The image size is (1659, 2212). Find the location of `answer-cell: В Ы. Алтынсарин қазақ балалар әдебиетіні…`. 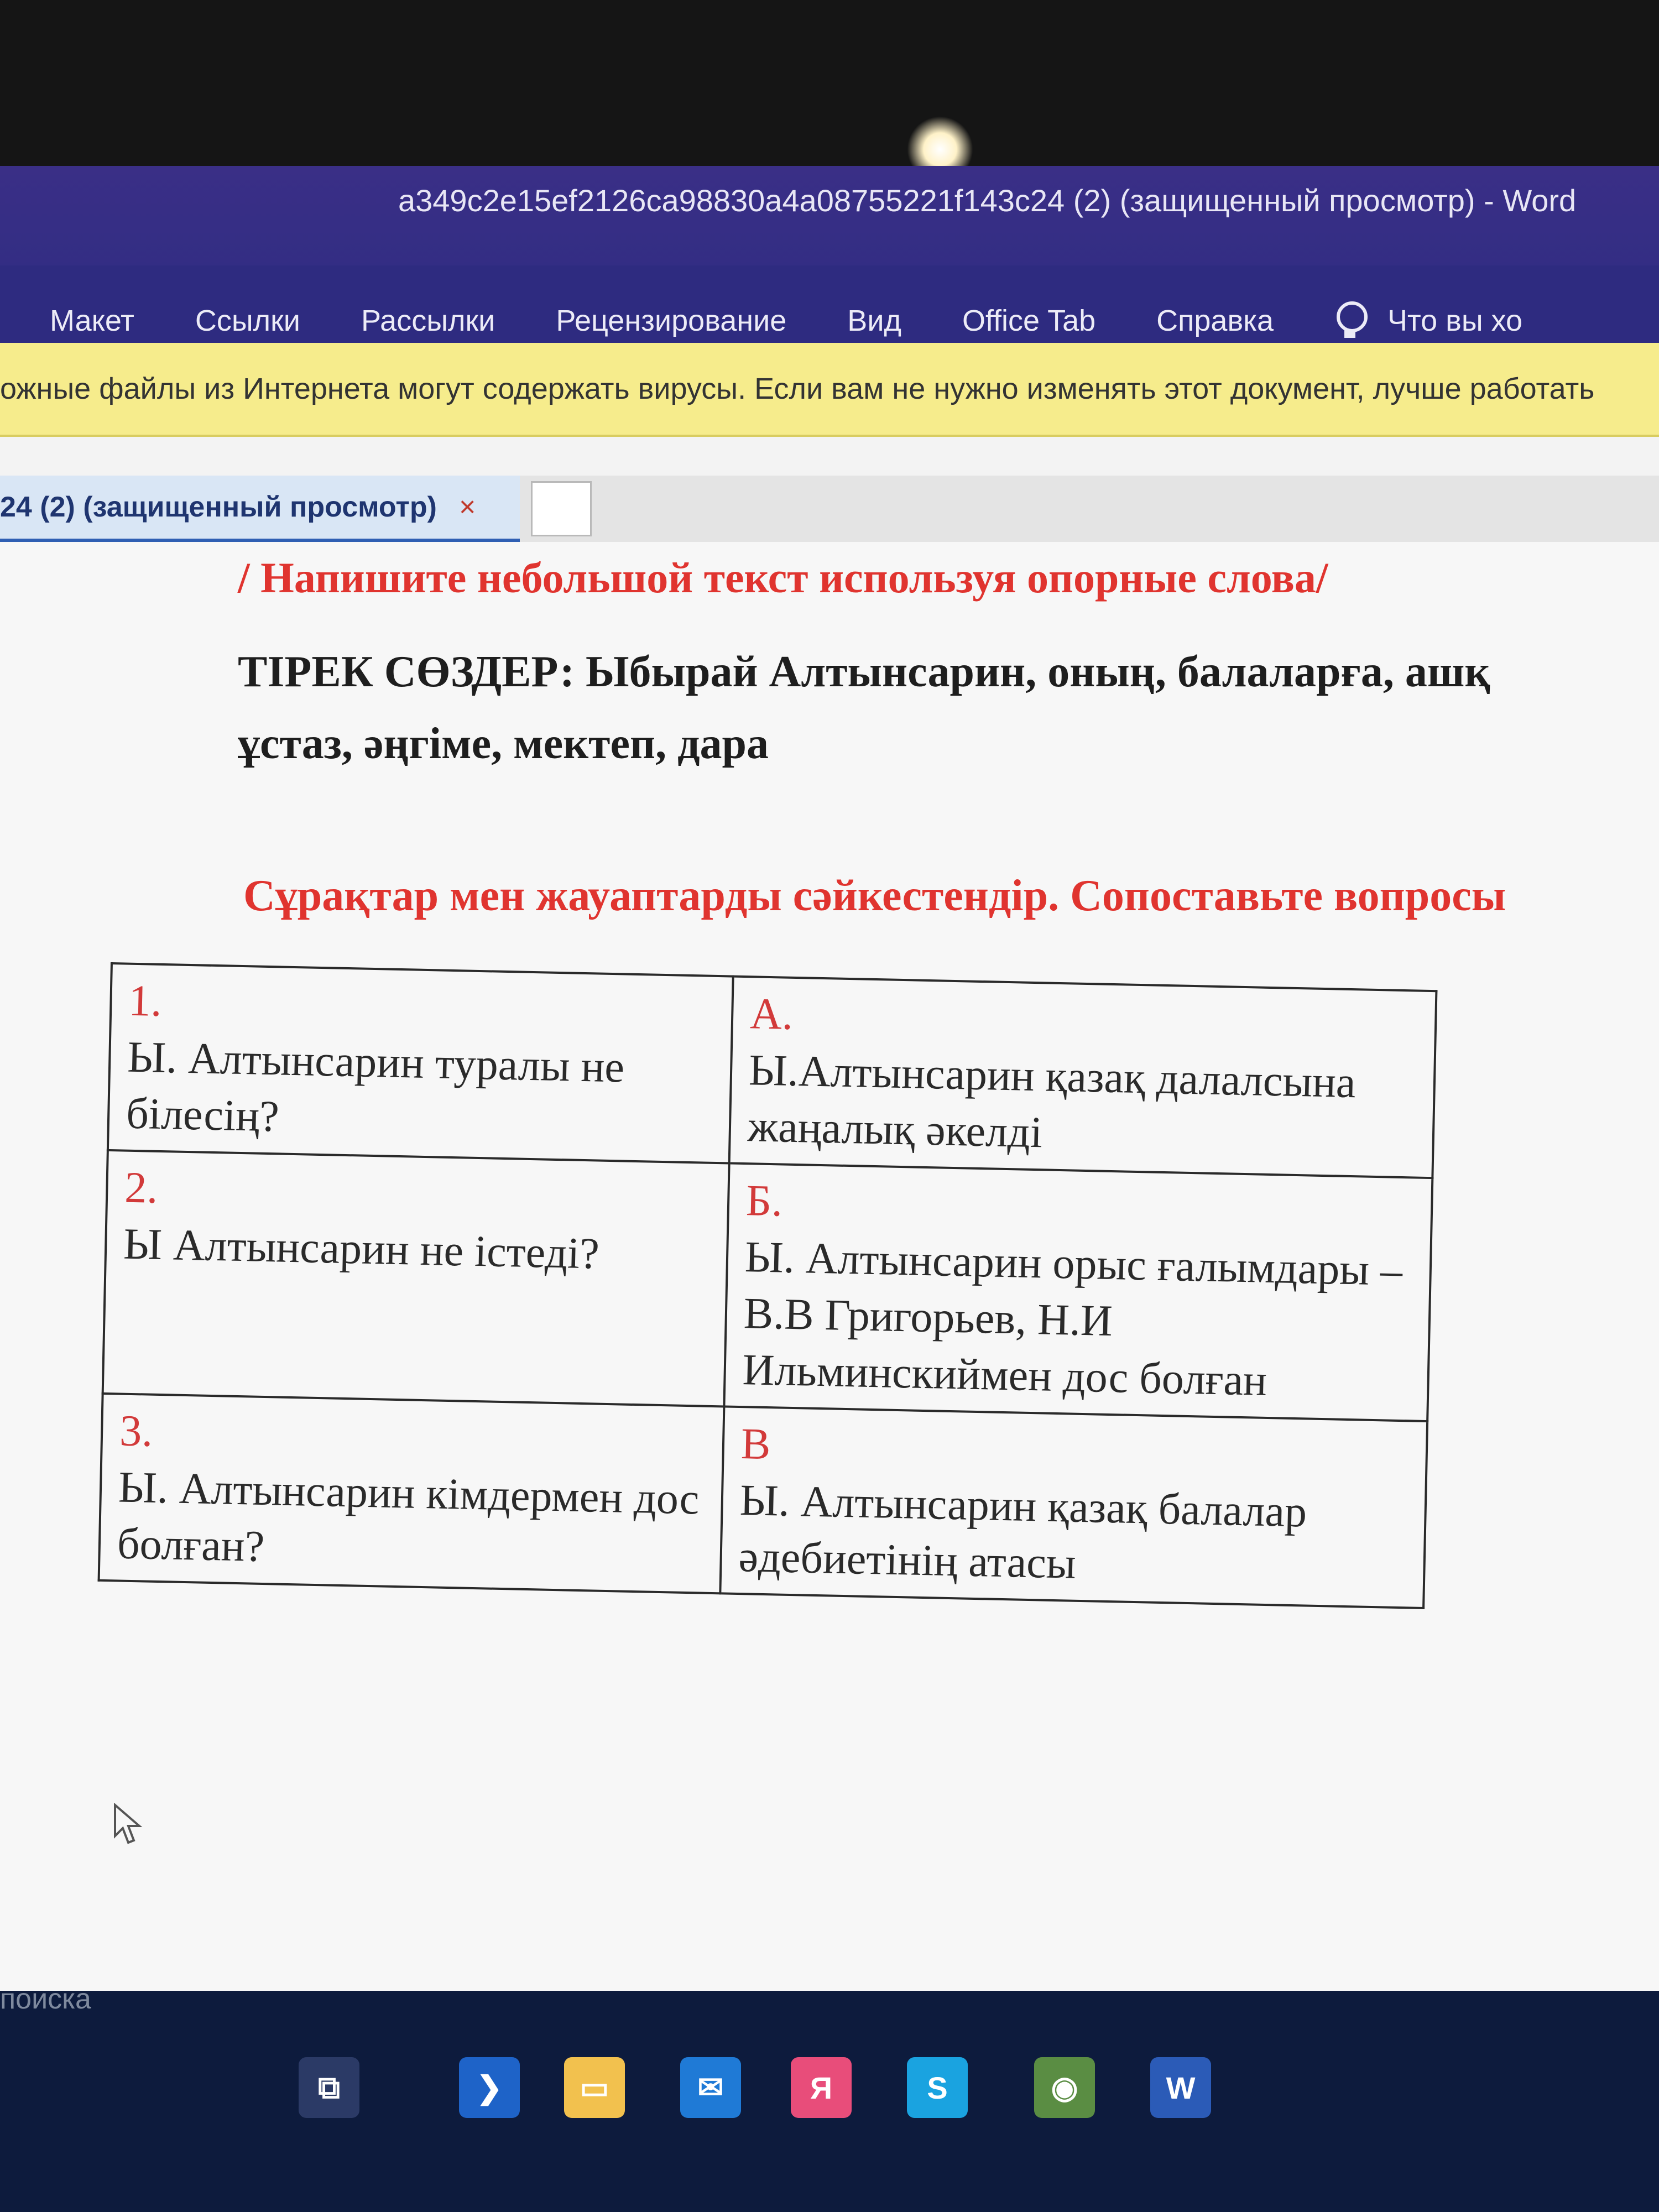

answer-cell: В Ы. Алтынсарин қазақ балалар әдебиетіні… is located at coordinates (1074, 1507).